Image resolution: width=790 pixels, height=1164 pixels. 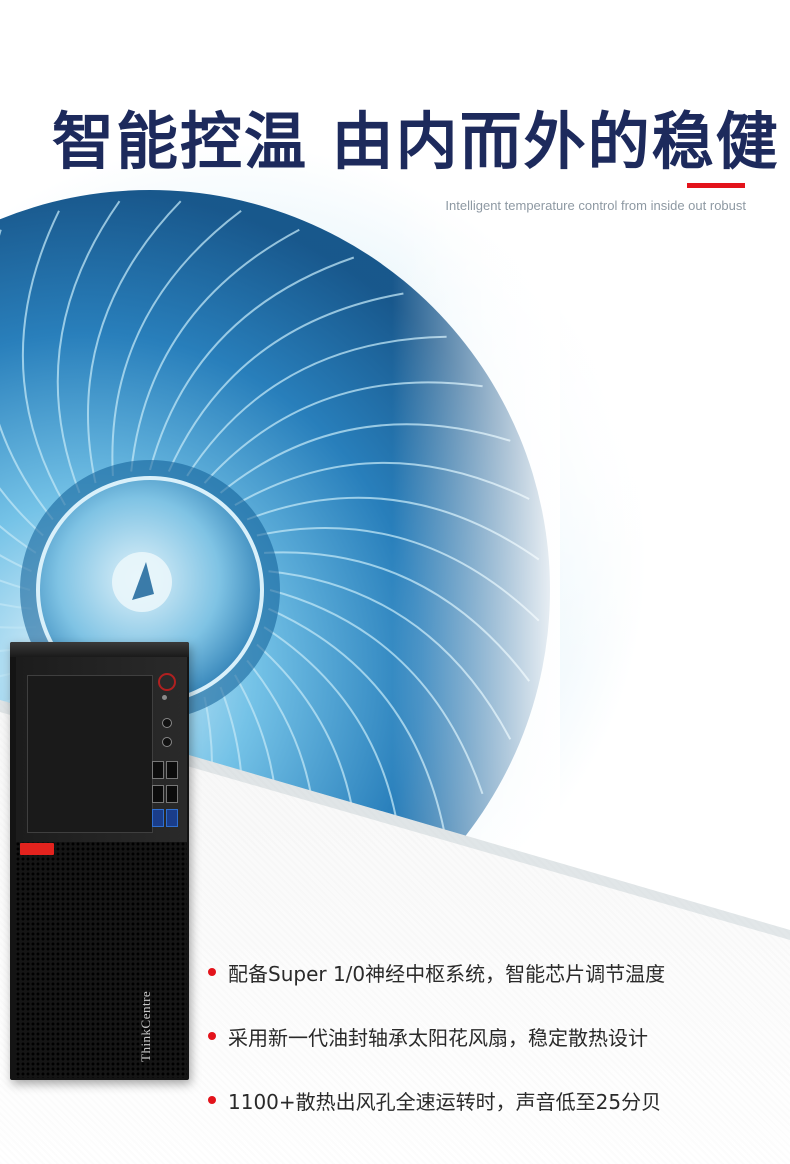 What do you see at coordinates (90, 754) in the screenshot?
I see `drive-bay` at bounding box center [90, 754].